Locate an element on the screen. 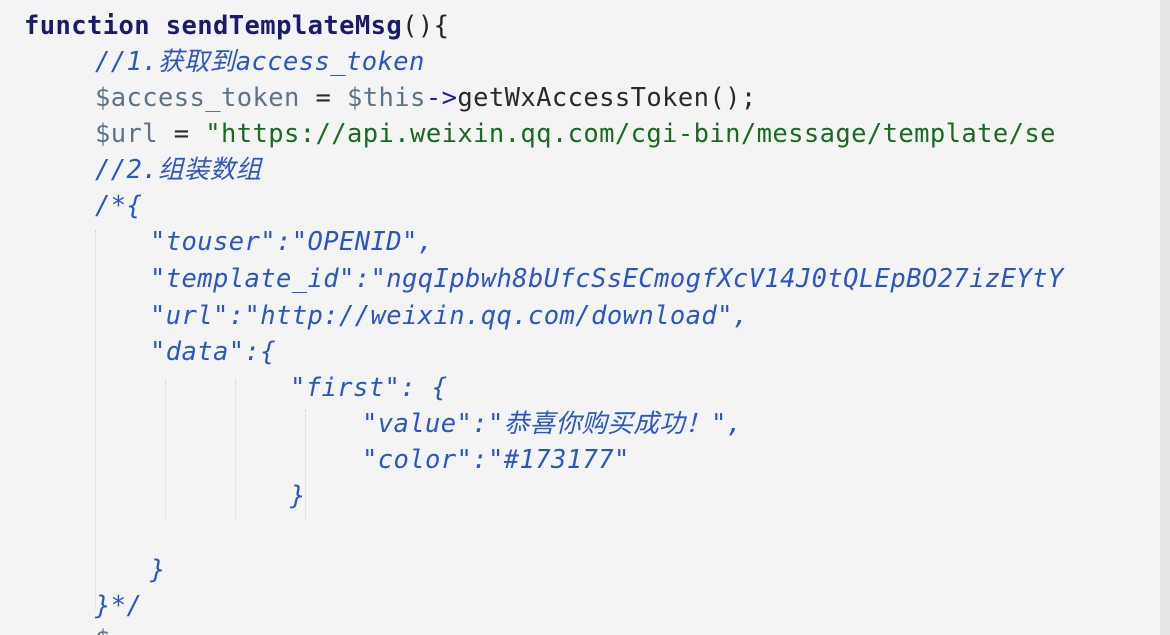 This screenshot has width=1170, height=635. comment: //2.组装数组 is located at coordinates (178, 170).